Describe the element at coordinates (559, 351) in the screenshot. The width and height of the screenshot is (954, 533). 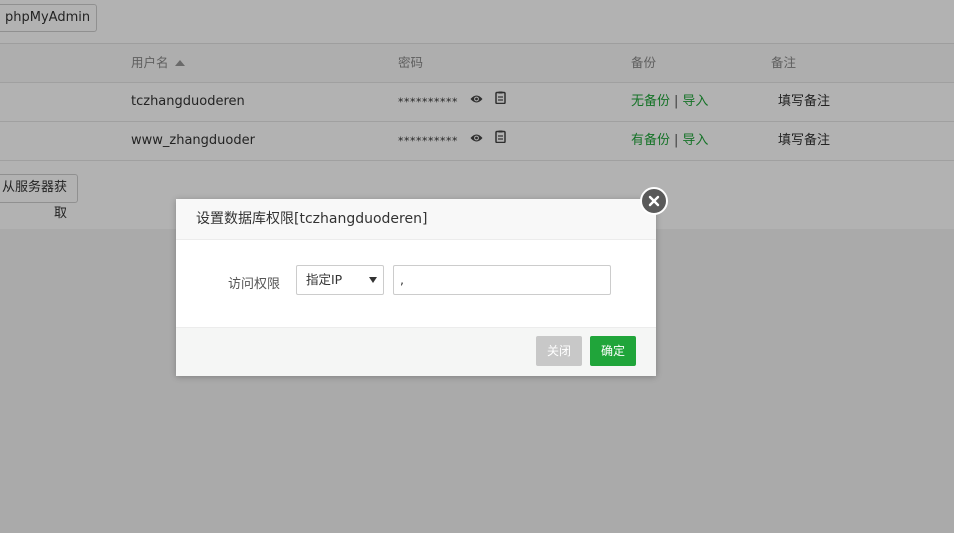
I see `close-button: 关闭` at that location.